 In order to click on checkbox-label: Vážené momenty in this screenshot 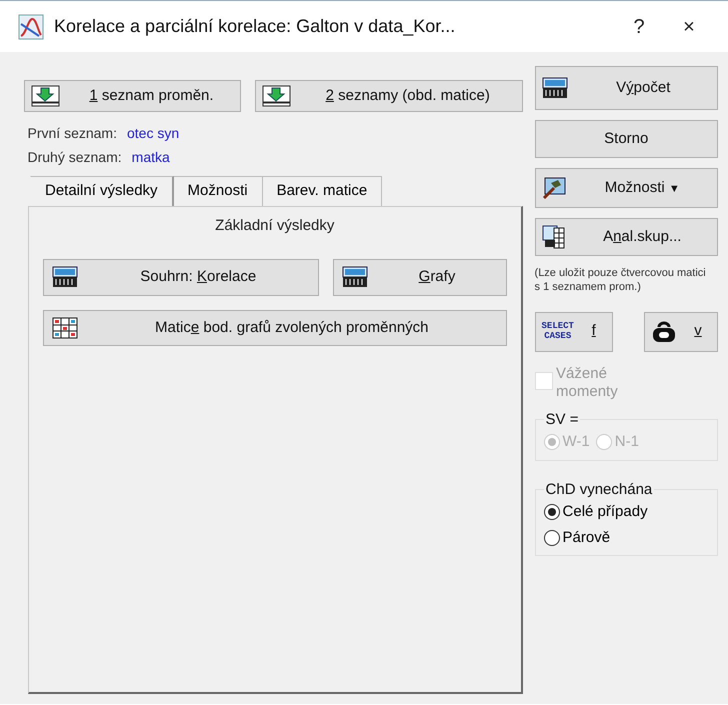, I will do `click(587, 383)`.